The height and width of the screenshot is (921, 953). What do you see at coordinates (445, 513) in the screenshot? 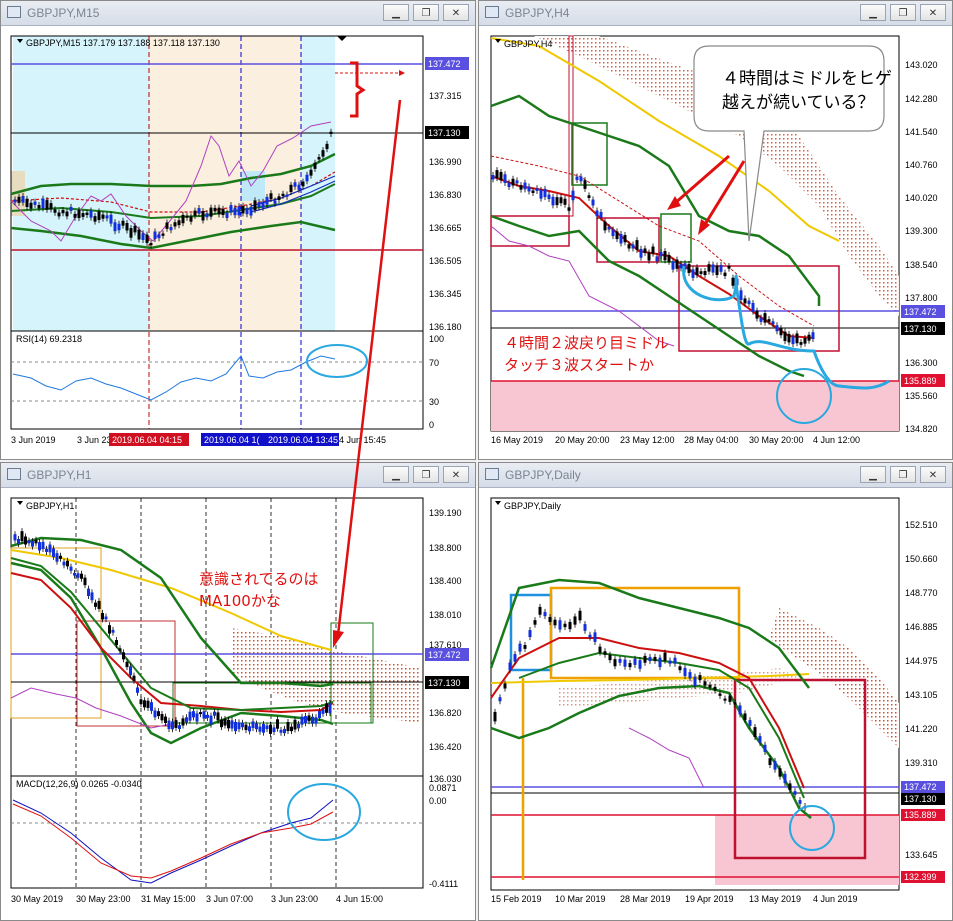
I see `price-label: 139.190` at bounding box center [445, 513].